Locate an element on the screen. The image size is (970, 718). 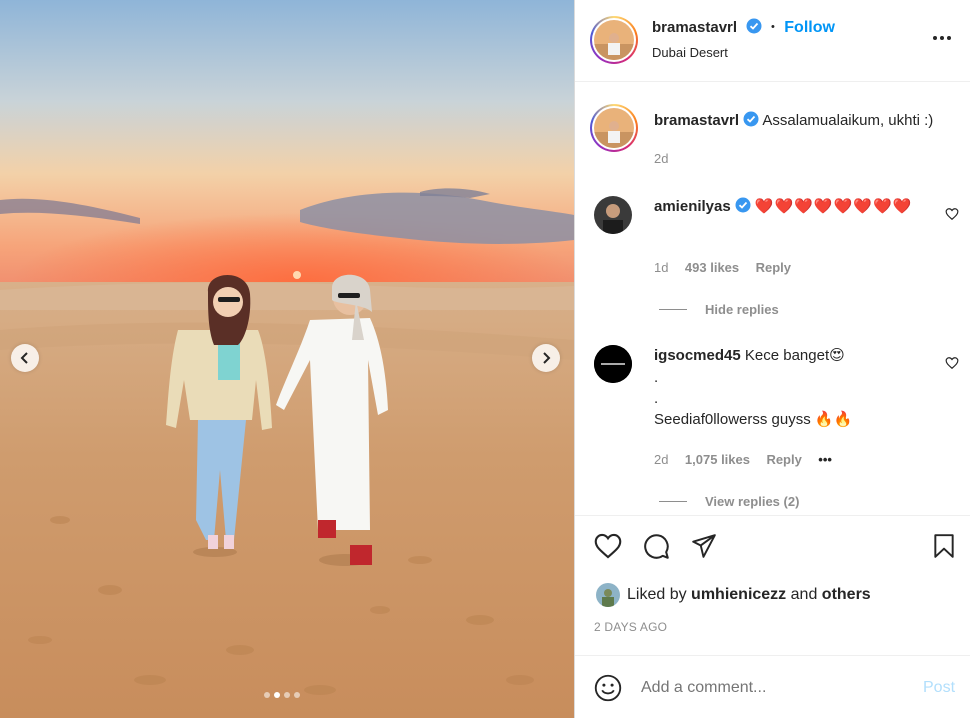
likes-summary: Liked by umhienicezz and others is located at coordinates (749, 595).